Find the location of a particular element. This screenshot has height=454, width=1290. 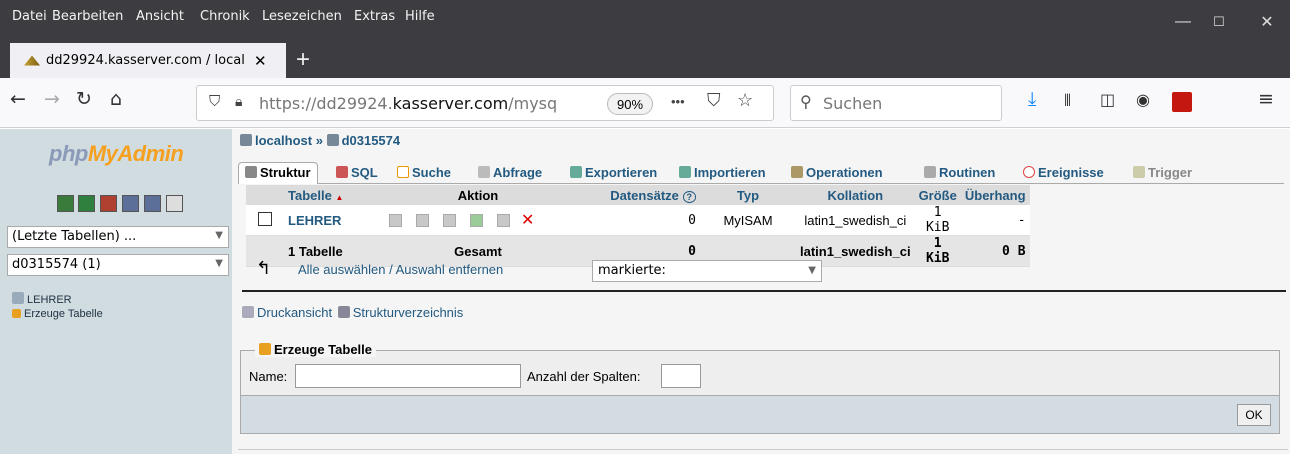

tree-item-create-table: Erzeuge Tabelle is located at coordinates (57, 314).